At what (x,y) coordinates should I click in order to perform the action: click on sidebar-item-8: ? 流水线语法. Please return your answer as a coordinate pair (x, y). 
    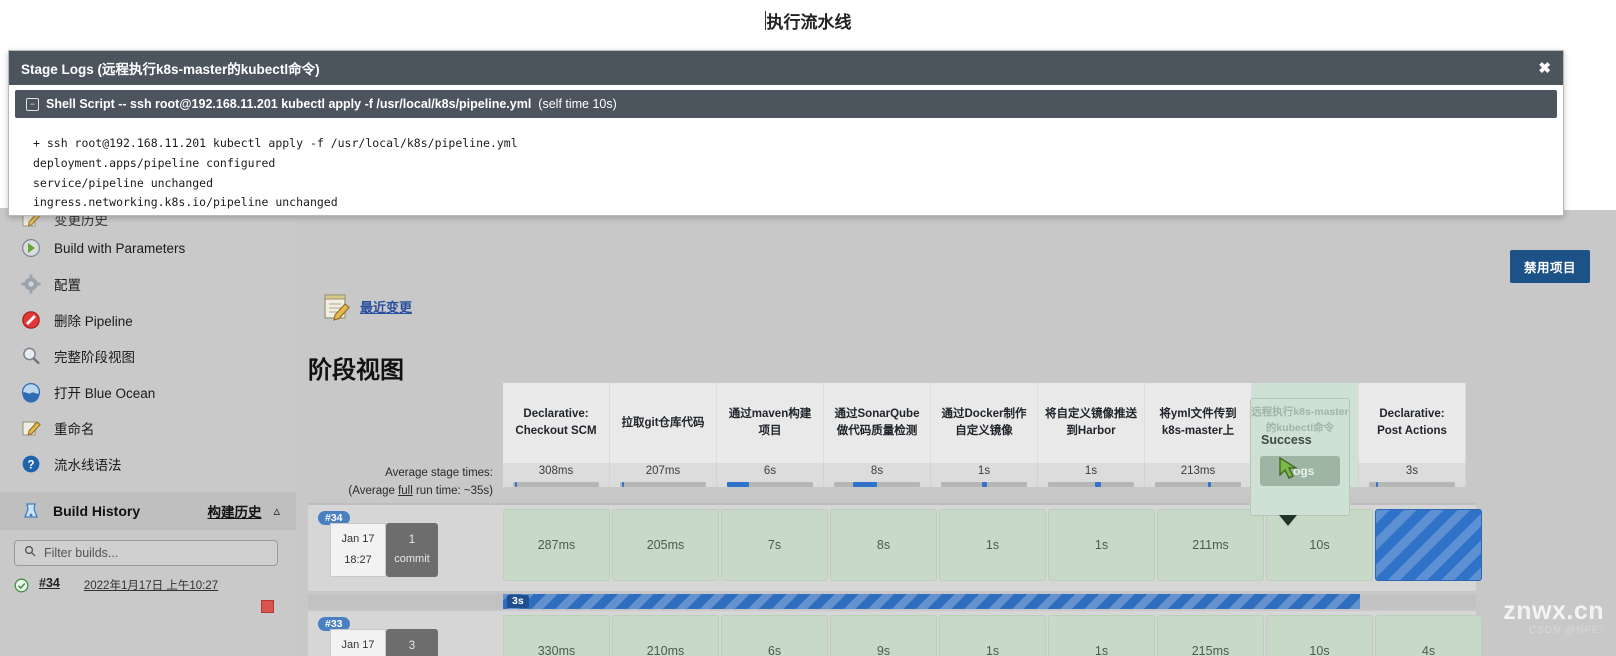
    Looking at the image, I should click on (148, 464).